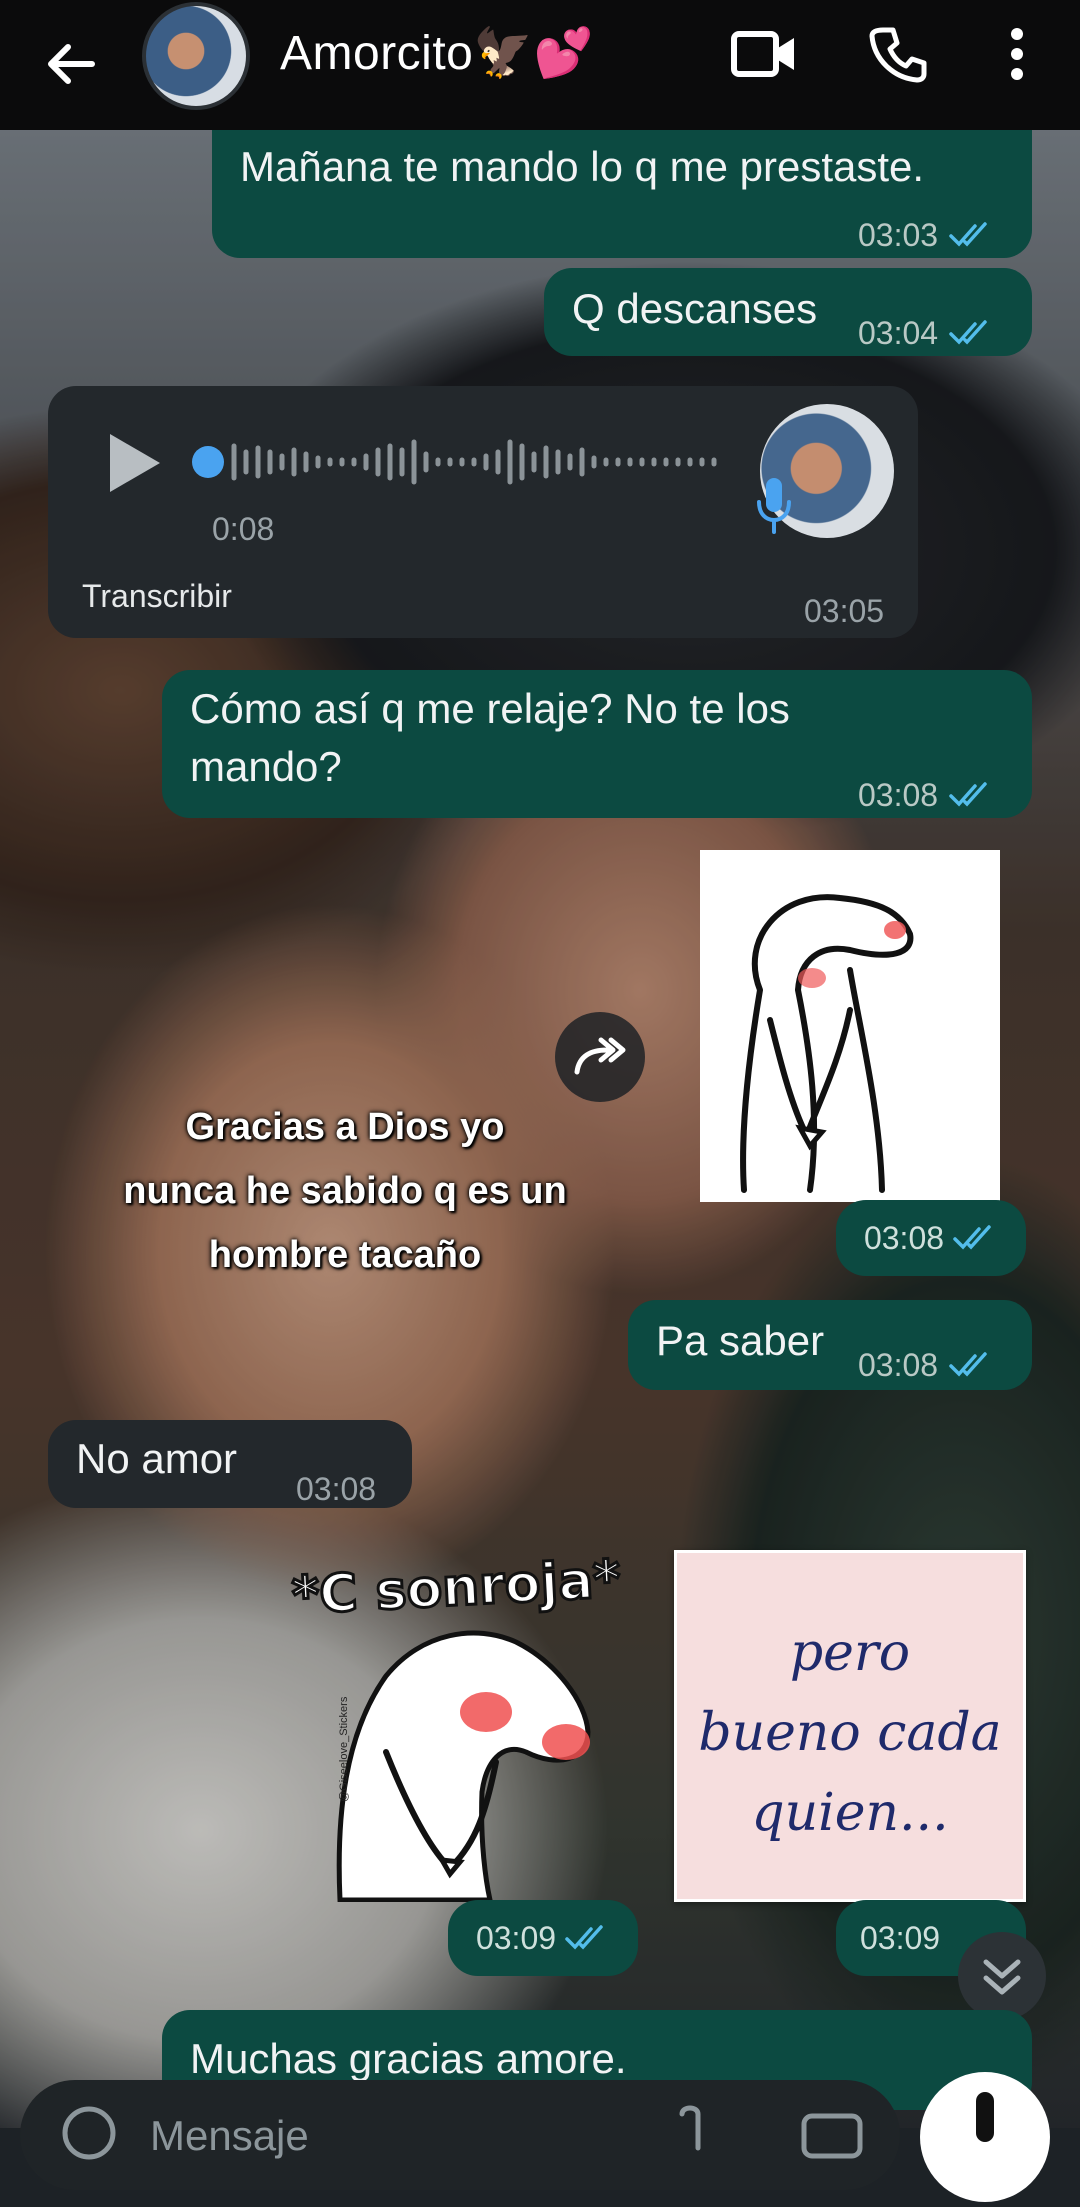 This screenshot has width=1080, height=2207. What do you see at coordinates (485, 462) in the screenshot?
I see `voice-waveform` at bounding box center [485, 462].